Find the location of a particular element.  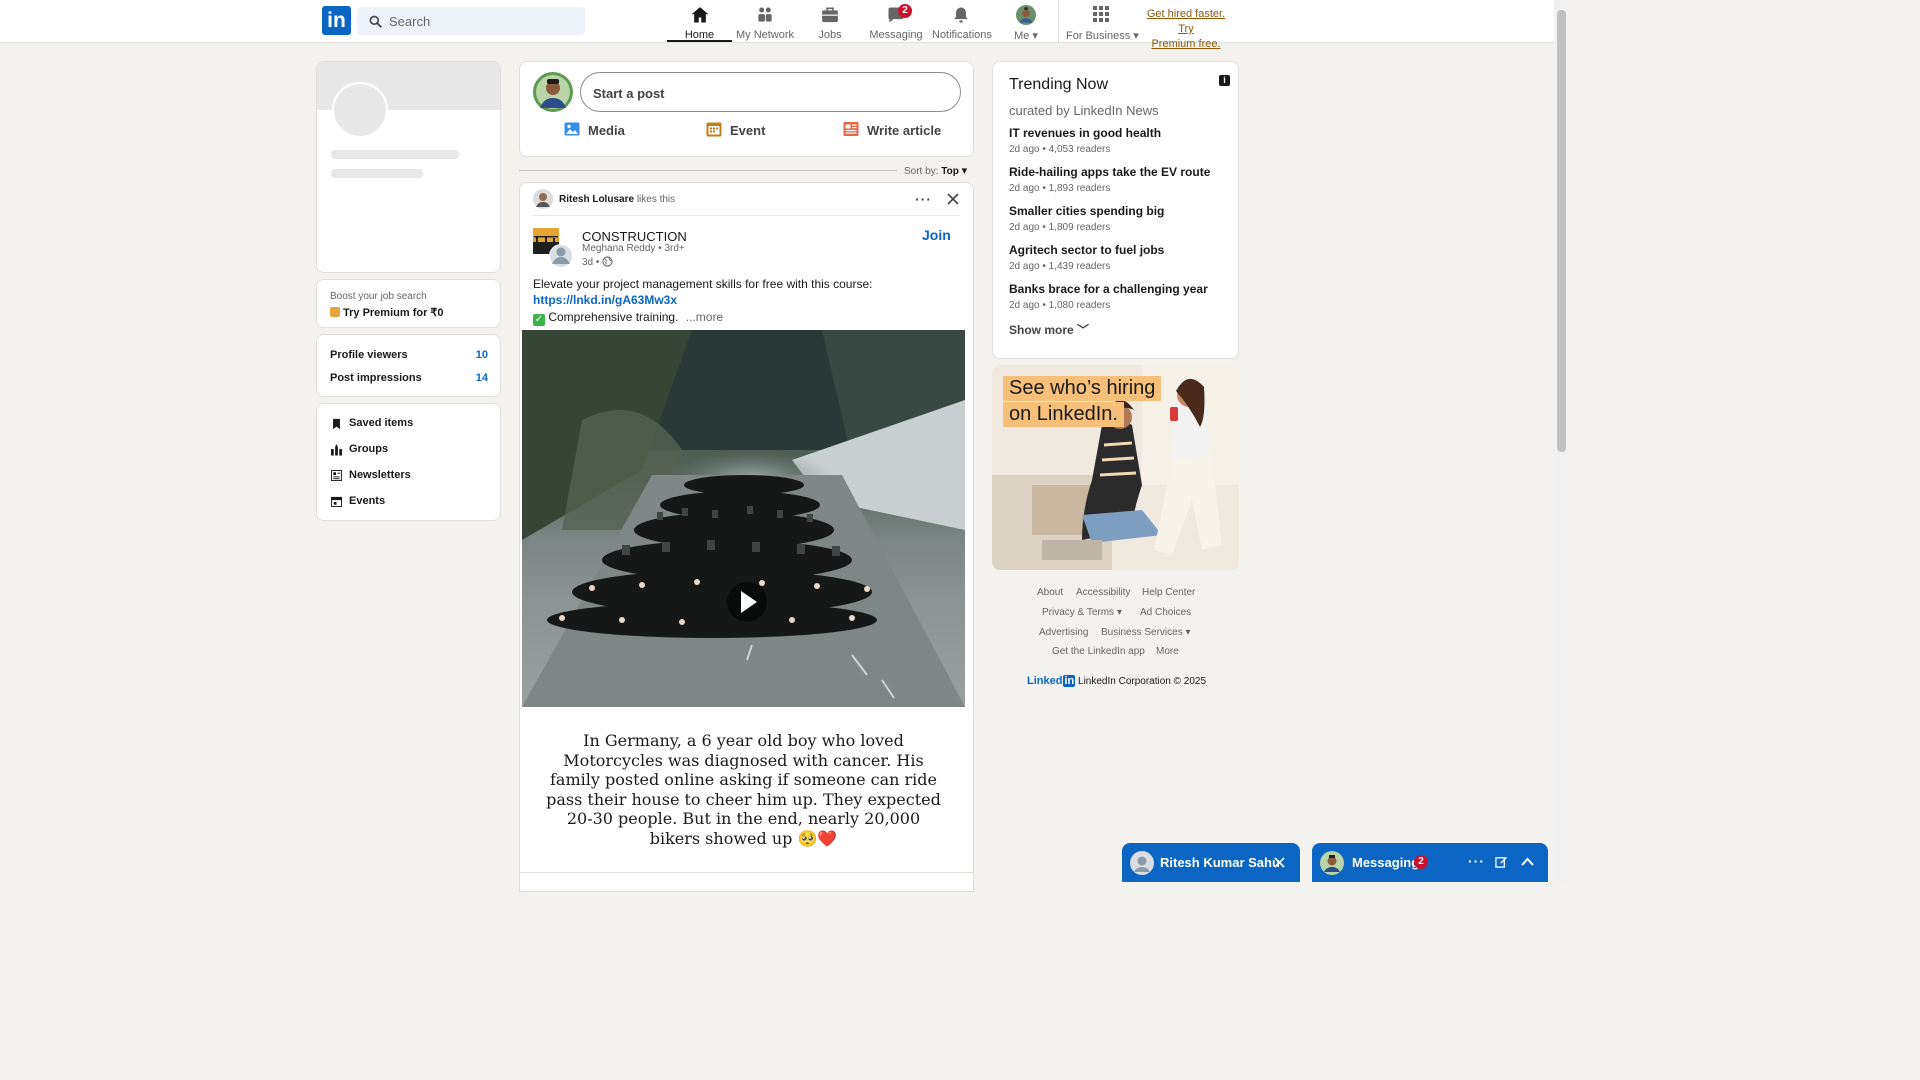

nav-divider is located at coordinates (1058, 21).